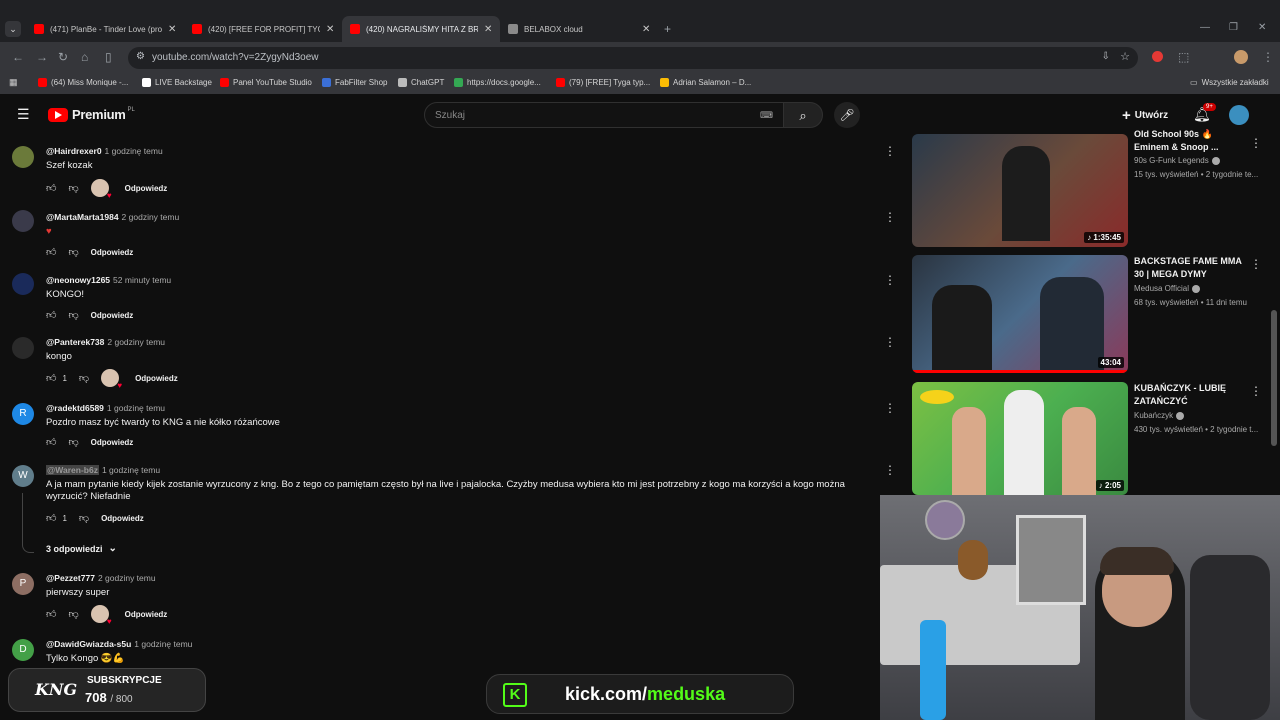 Image resolution: width=1280 pixels, height=720 pixels. I want to click on comment-author: @MartaMarta1984 2 godziny temu, so click(112, 217).